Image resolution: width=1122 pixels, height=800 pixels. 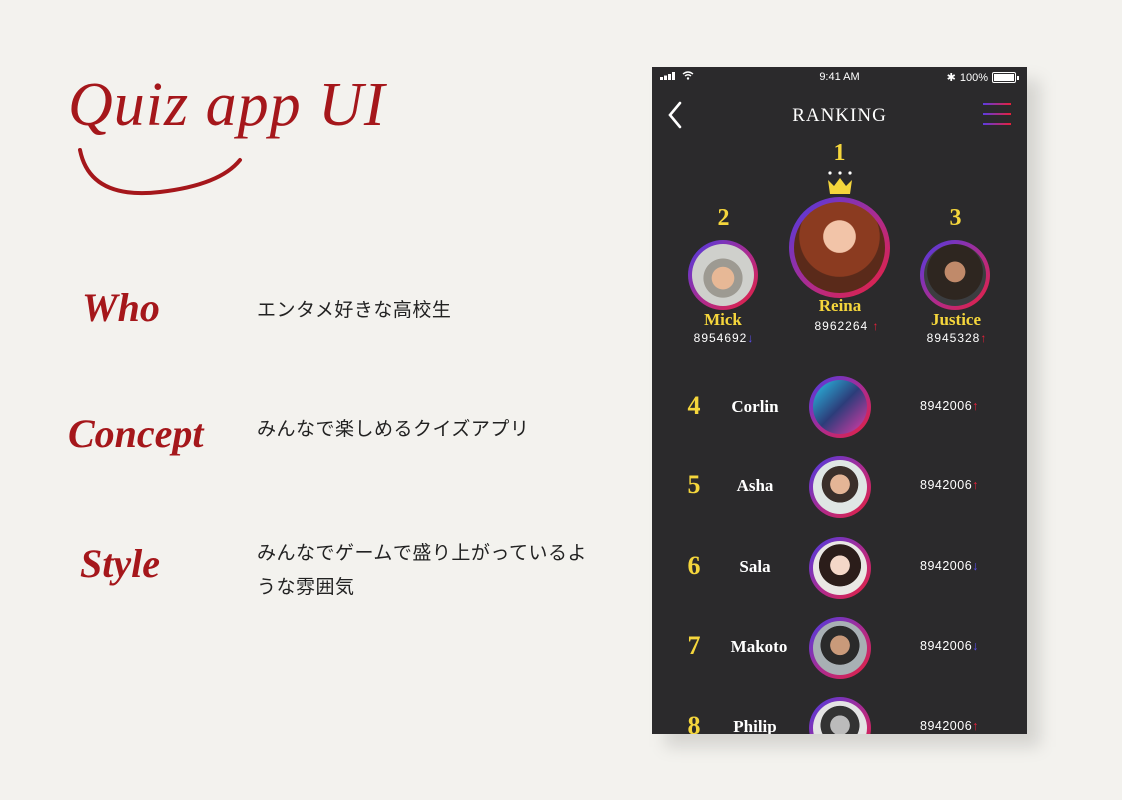 I want to click on style-label: Style, so click(x=120, y=563).